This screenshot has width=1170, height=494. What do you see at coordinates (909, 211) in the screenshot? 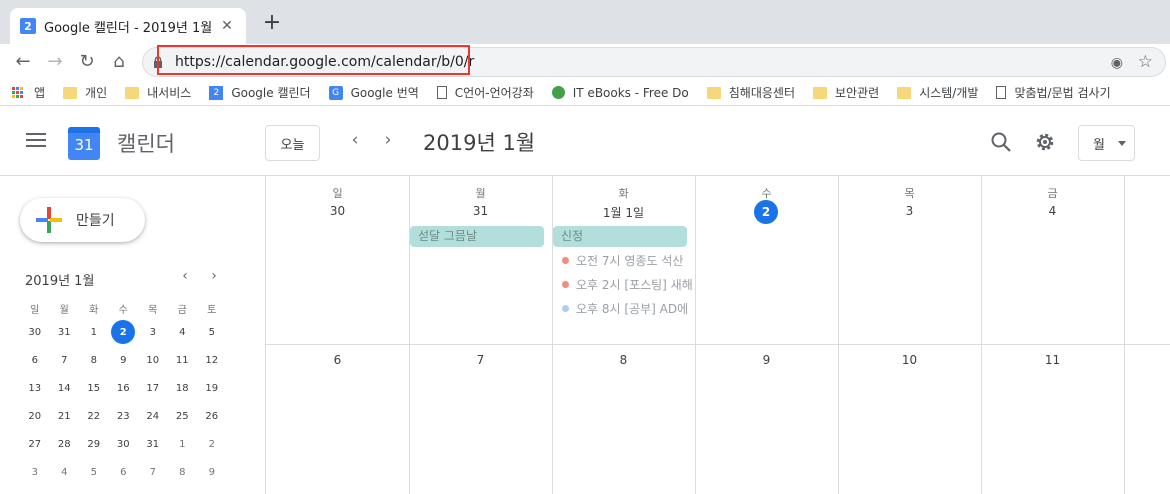
I see `day-number: 3` at bounding box center [909, 211].